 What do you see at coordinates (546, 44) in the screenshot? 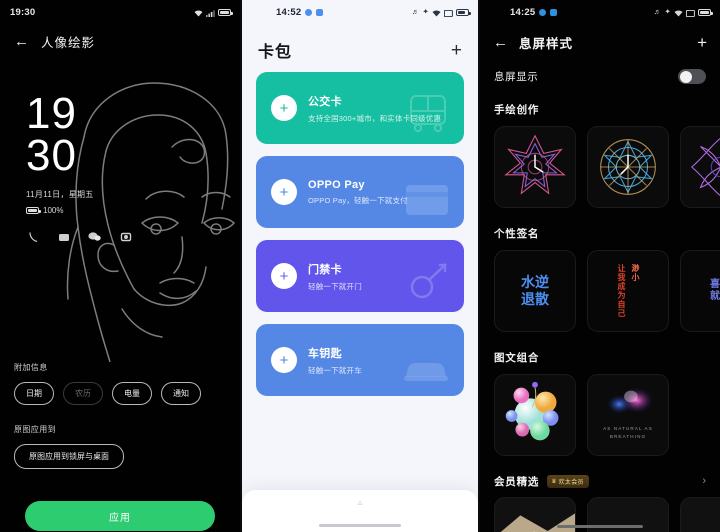
I see `page-title: 息屏样式` at bounding box center [546, 44].